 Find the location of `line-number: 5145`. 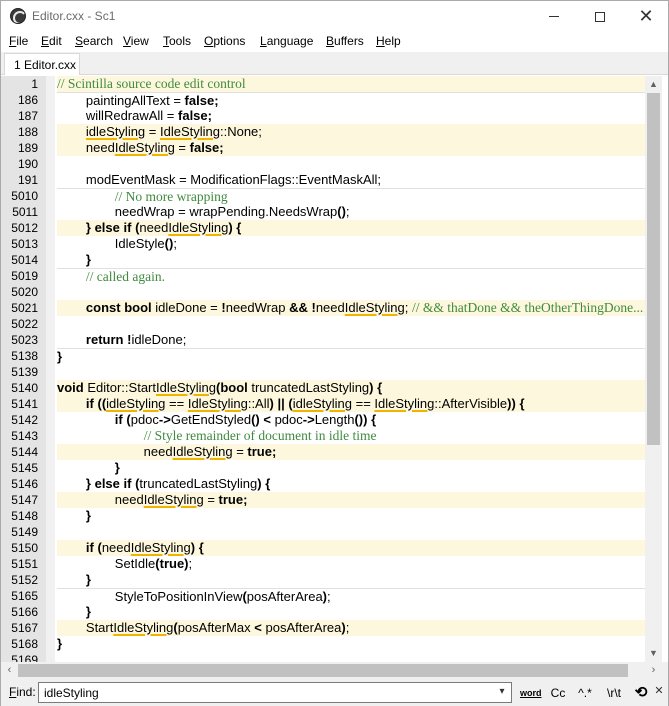

line-number: 5145 is located at coordinates (24, 468).